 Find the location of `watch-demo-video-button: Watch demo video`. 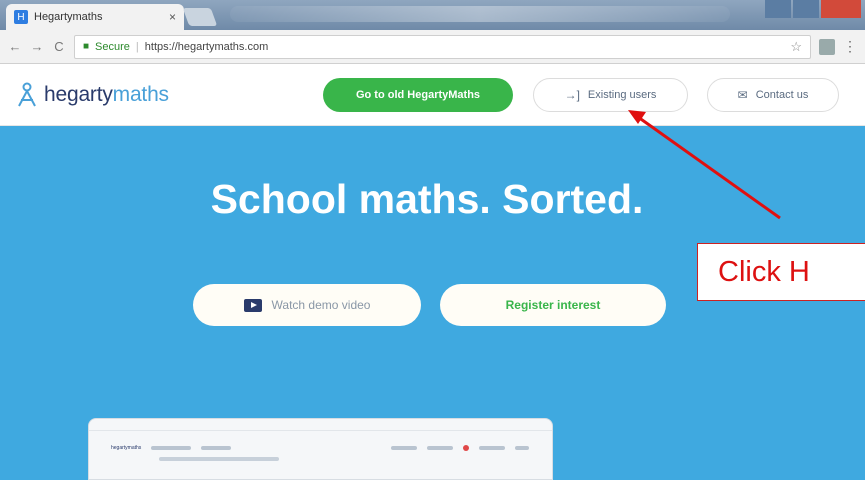

watch-demo-video-button: Watch demo video is located at coordinates (307, 305).